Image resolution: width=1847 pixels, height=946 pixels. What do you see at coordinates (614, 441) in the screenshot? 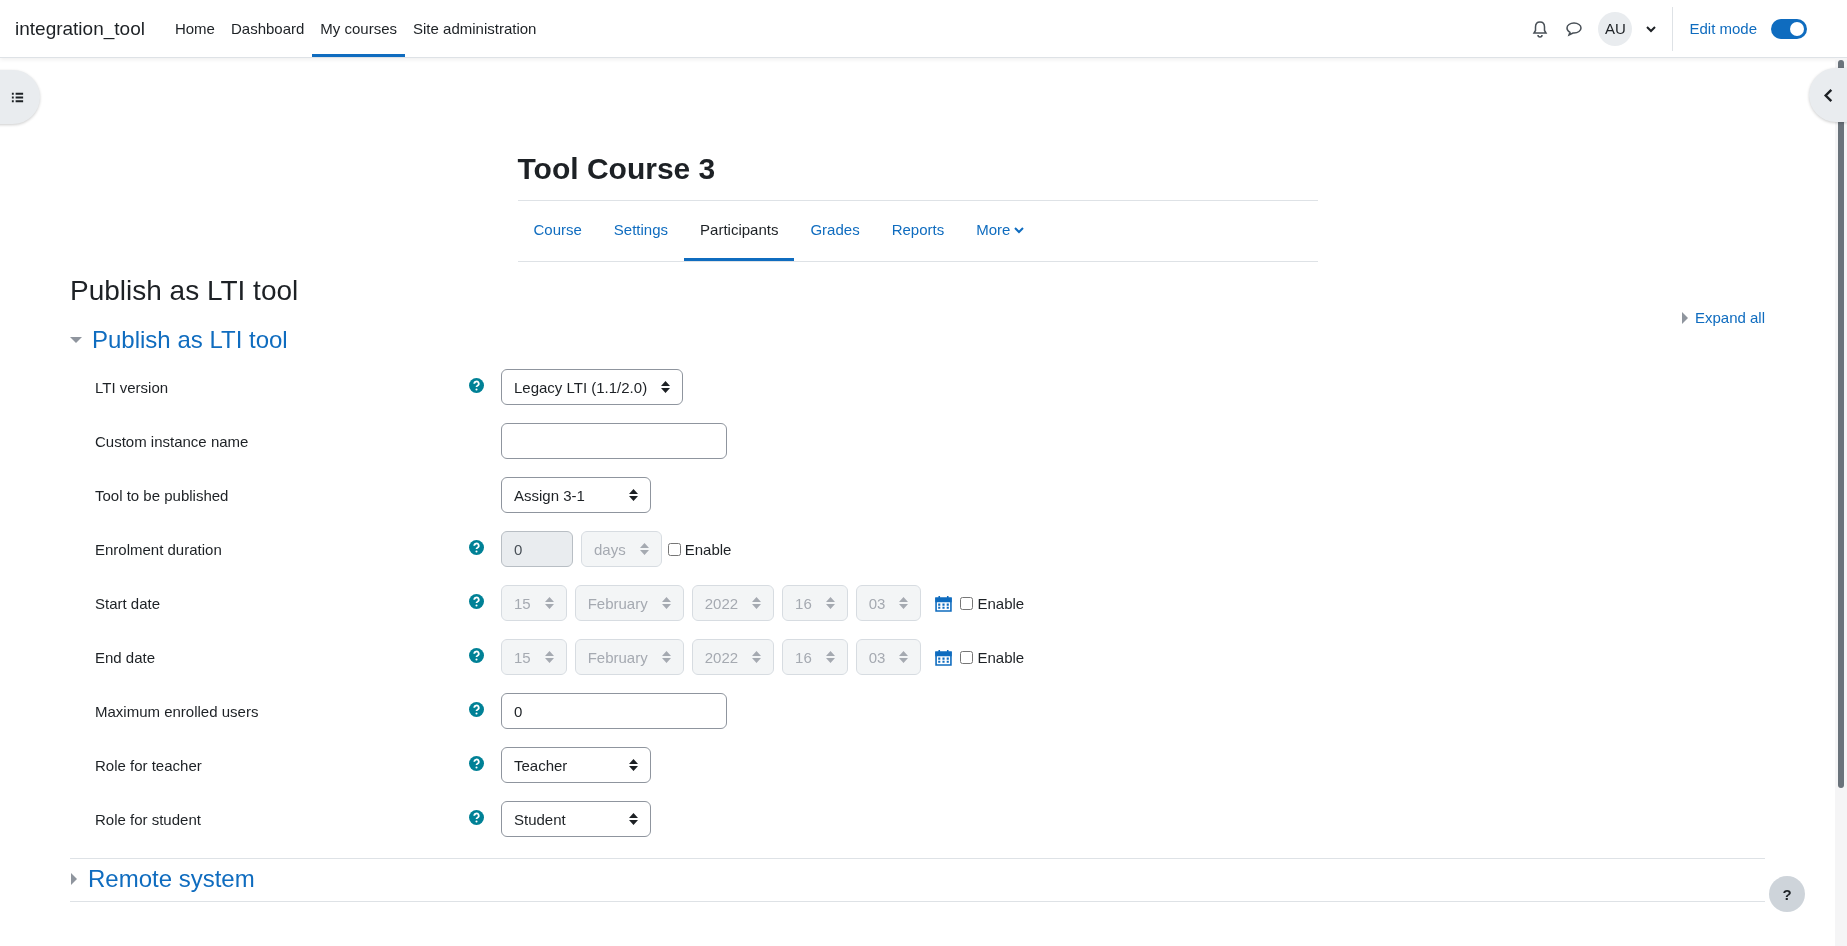
I see `text-input` at bounding box center [614, 441].